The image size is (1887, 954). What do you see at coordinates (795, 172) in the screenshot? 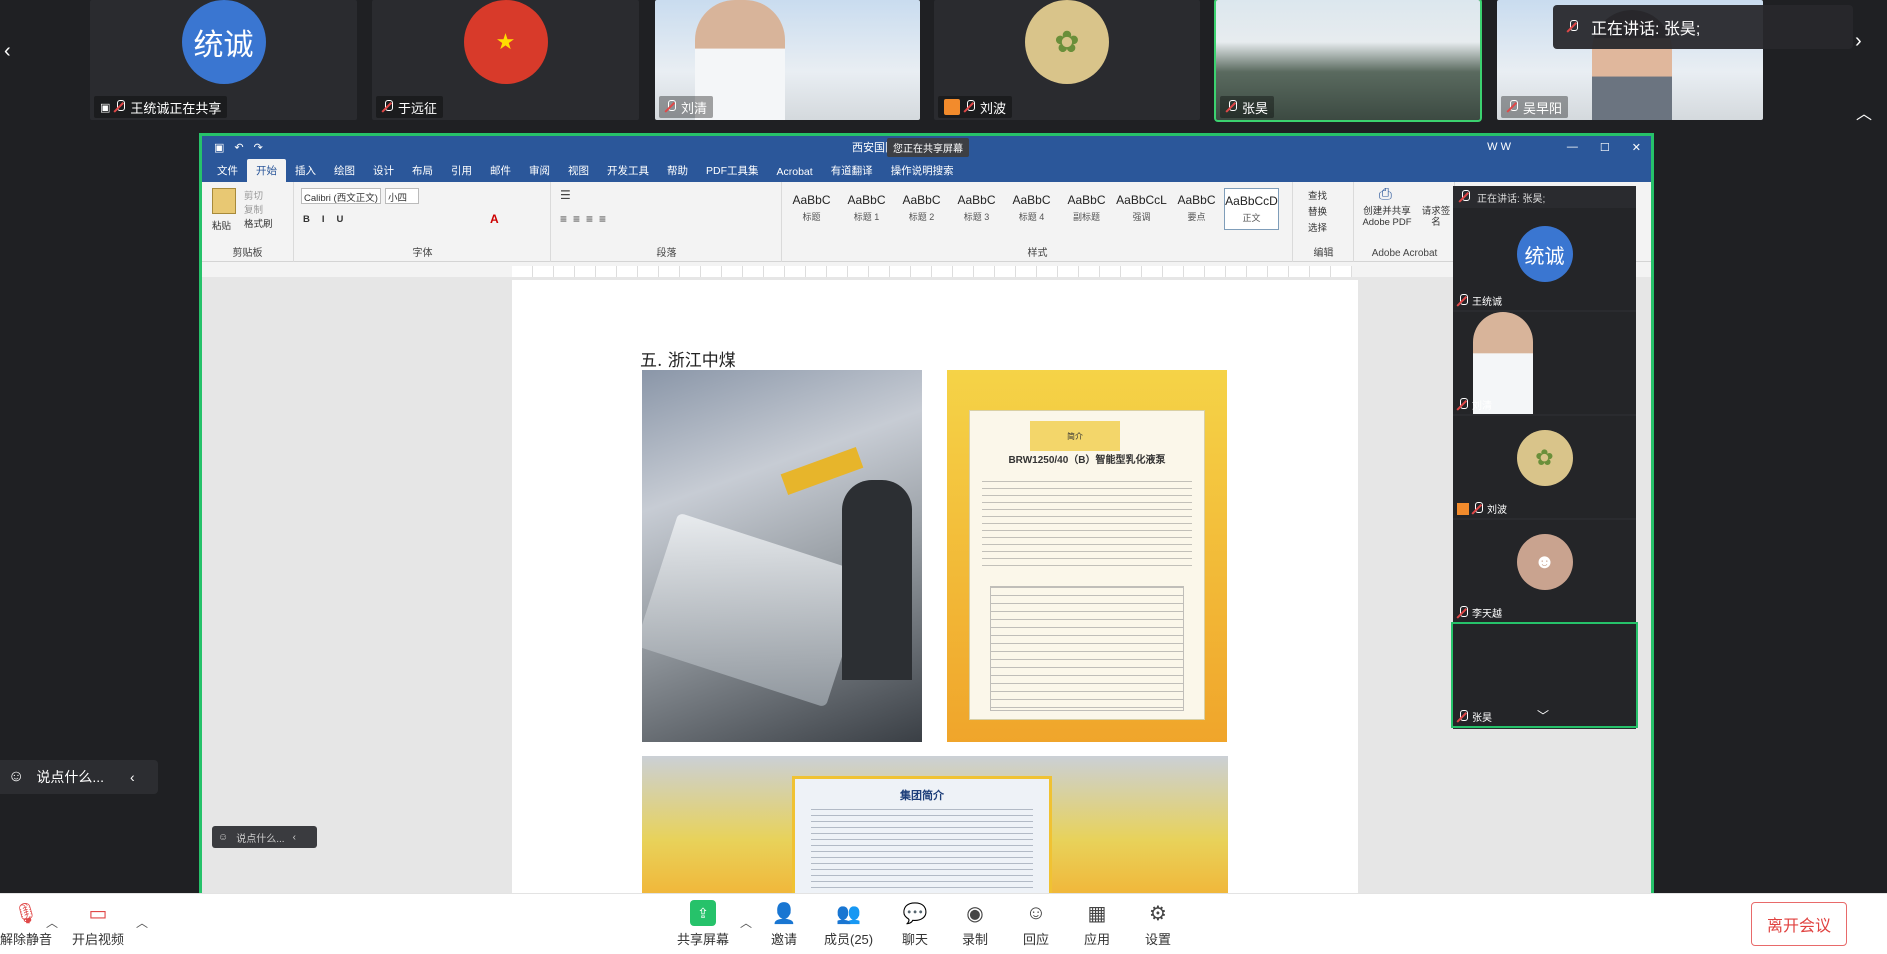
I see `tab-13: Acrobat` at bounding box center [795, 172].